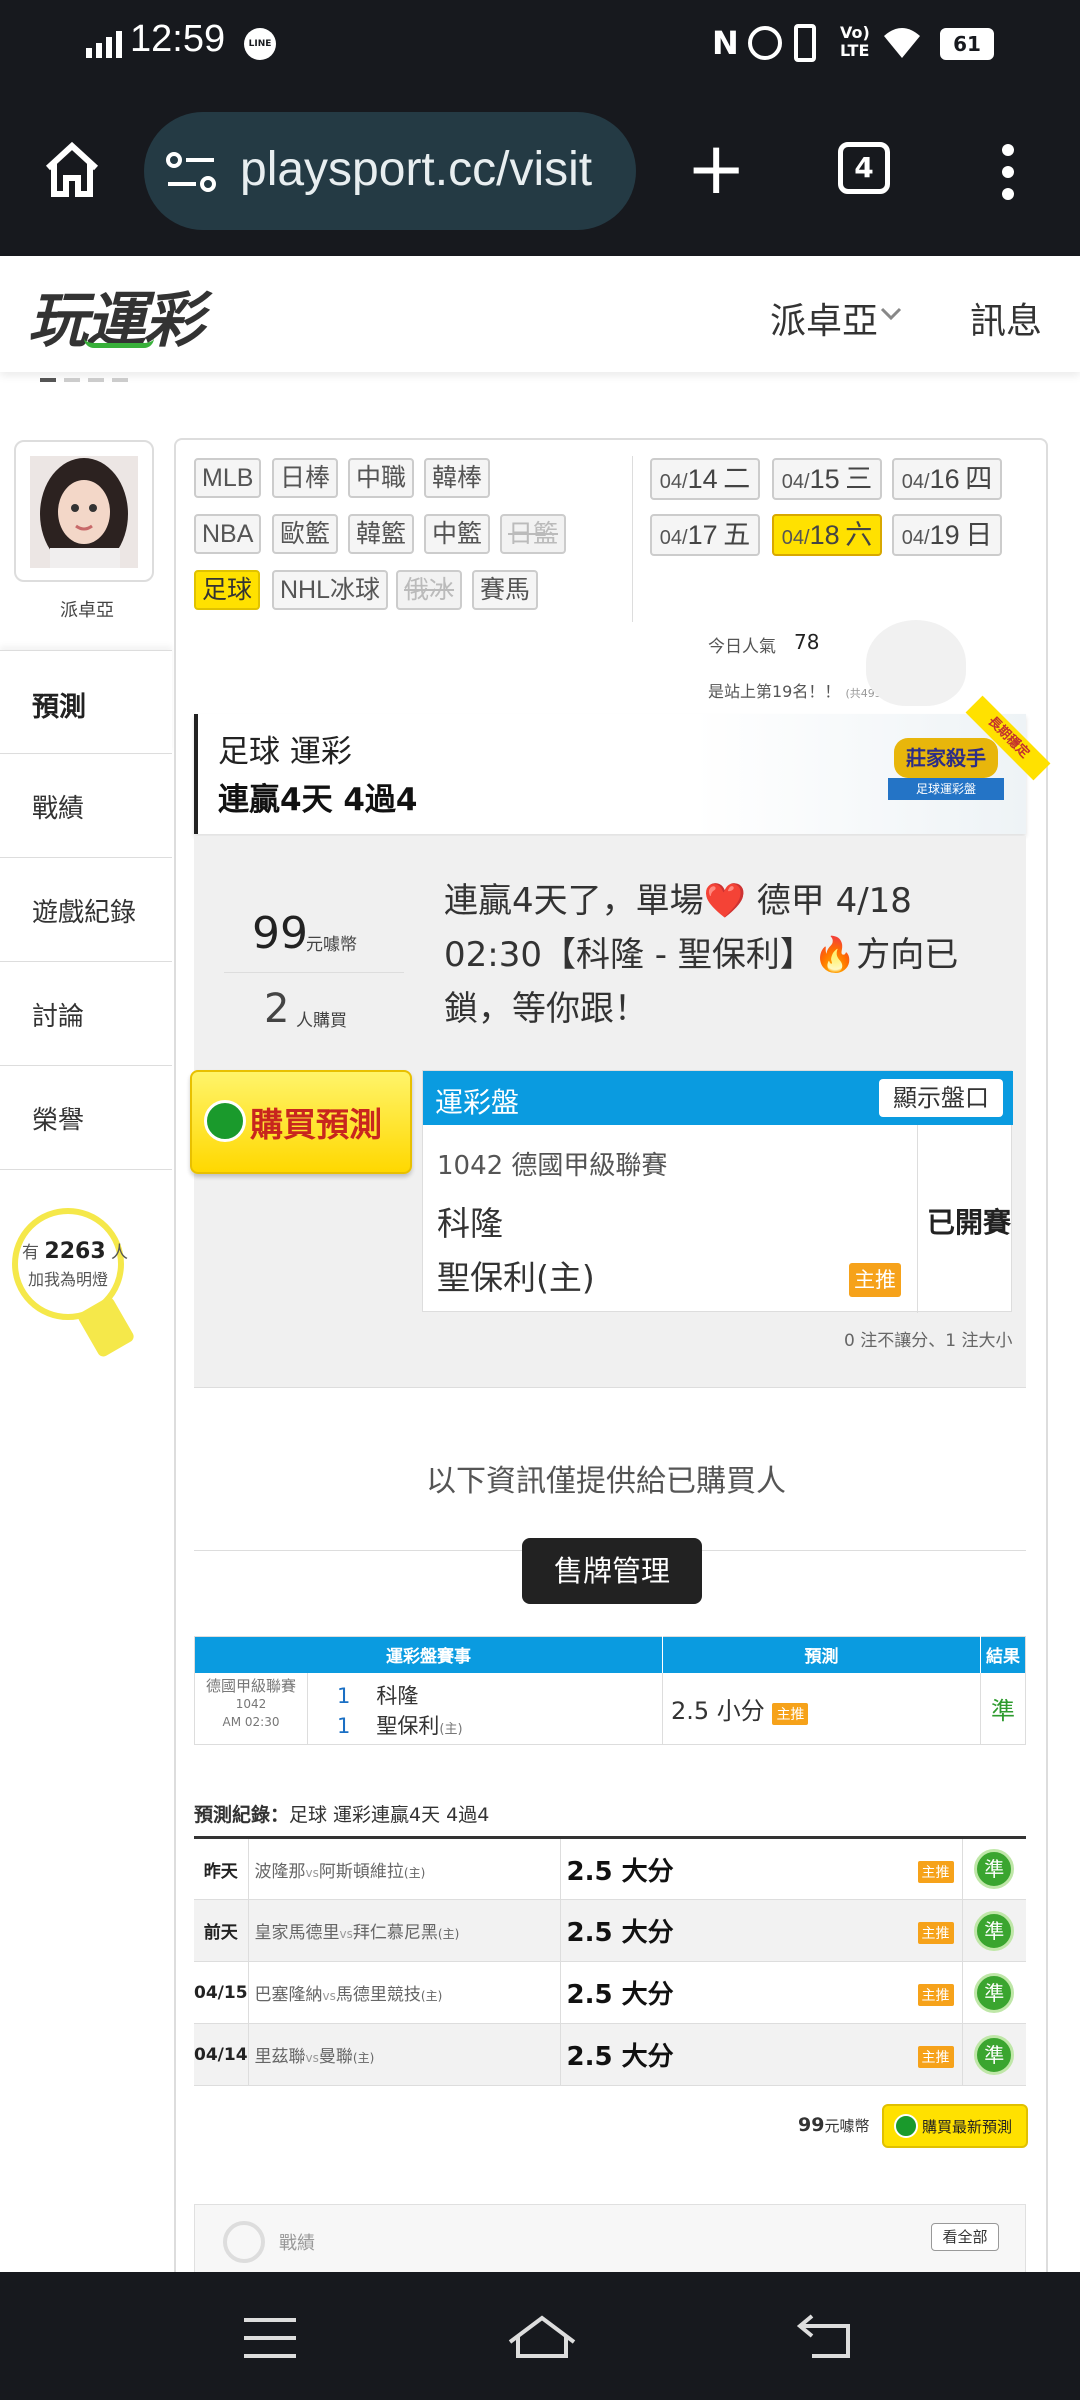 The height and width of the screenshot is (2400, 1080). I want to click on league-chip-soccer: 足球, so click(227, 590).